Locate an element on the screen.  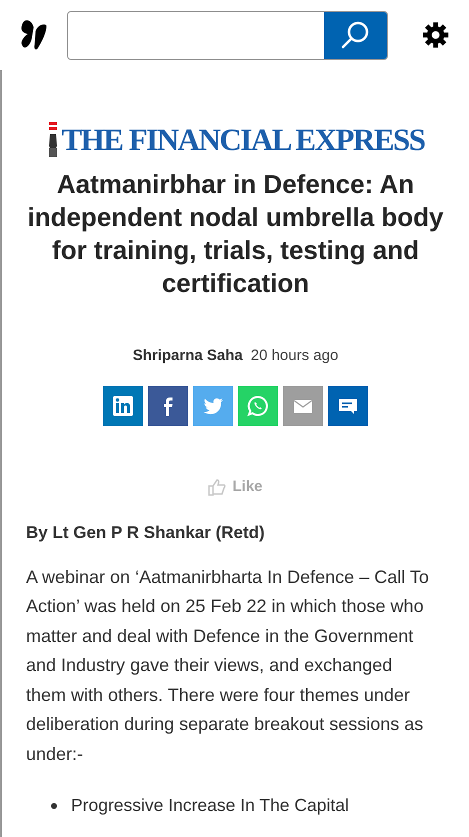
linkedin-icon is located at coordinates (123, 406).